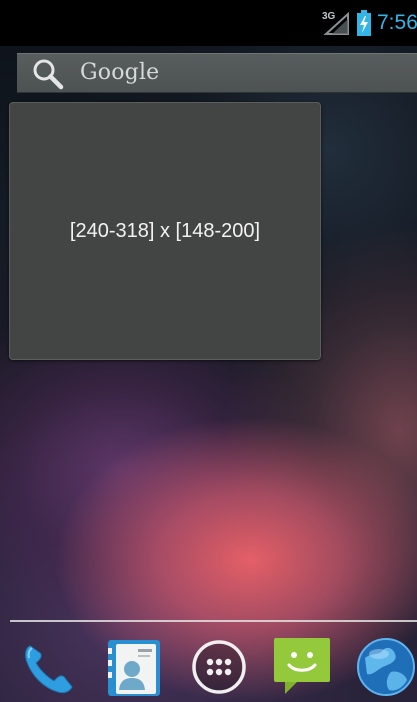 This screenshot has height=702, width=417. I want to click on contacts-icon, so click(133, 667).